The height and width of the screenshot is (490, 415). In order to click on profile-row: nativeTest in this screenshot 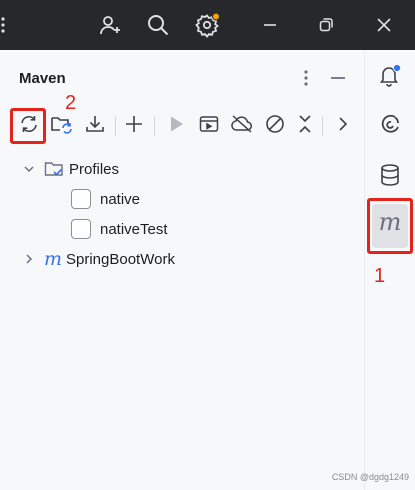, I will do `click(119, 229)`.